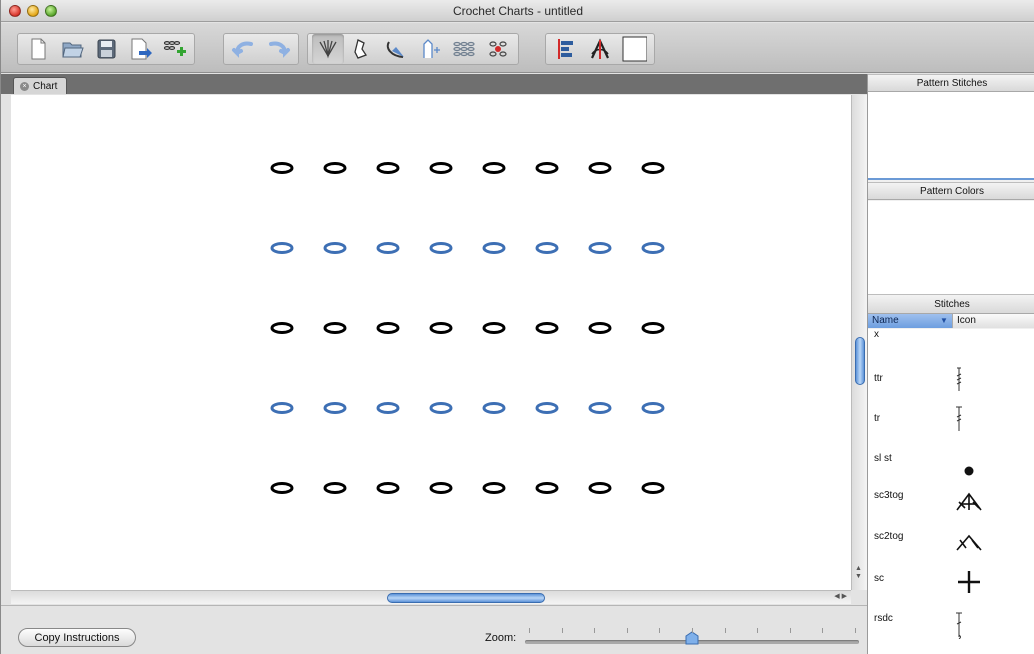 The height and width of the screenshot is (654, 1034). I want to click on list-item: sc3tog, so click(951, 509).